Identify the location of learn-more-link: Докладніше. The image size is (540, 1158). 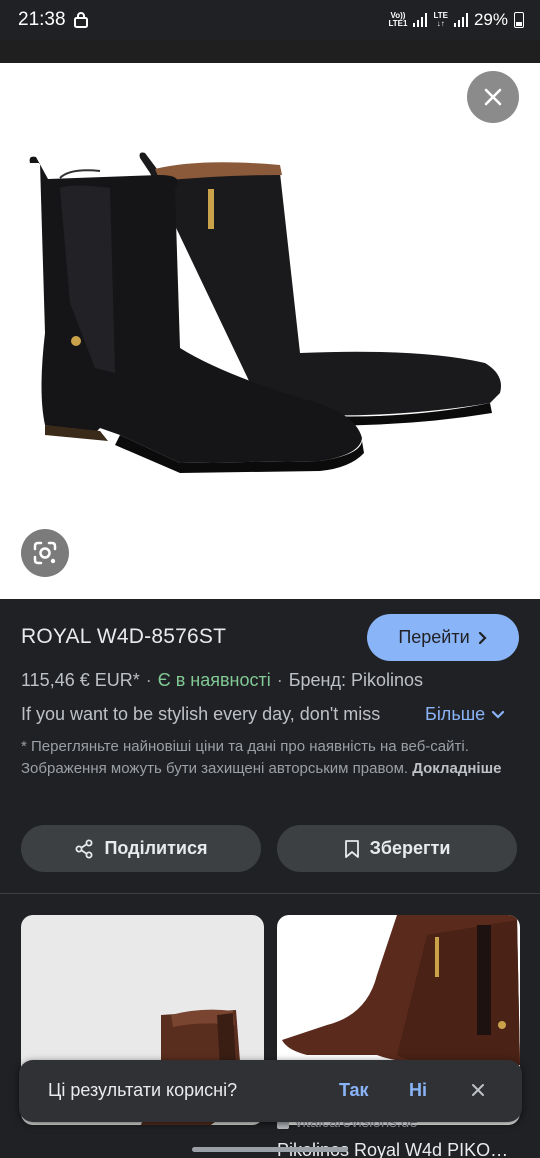
(456, 768).